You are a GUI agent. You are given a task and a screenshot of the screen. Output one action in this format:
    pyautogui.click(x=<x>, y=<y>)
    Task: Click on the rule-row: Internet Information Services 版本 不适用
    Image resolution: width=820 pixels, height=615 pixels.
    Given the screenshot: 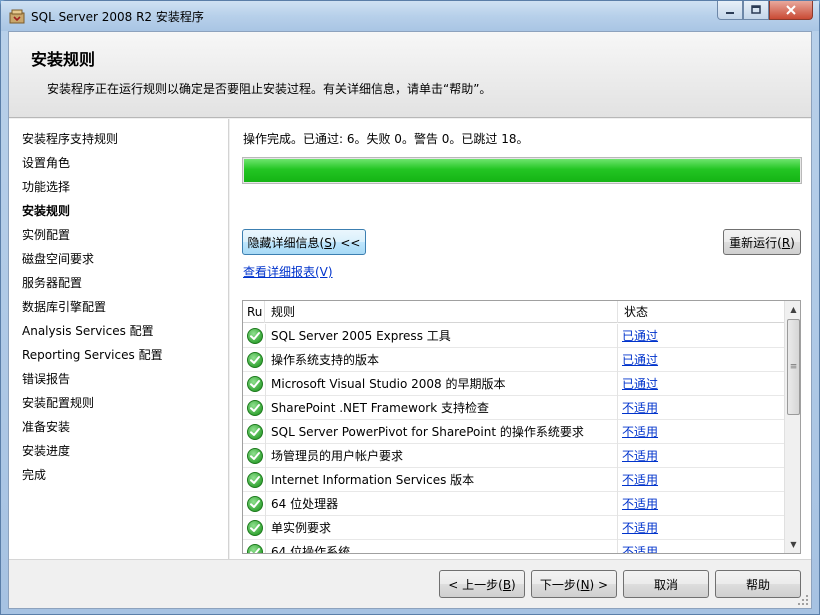 What is the action you would take?
    pyautogui.click(x=513, y=480)
    